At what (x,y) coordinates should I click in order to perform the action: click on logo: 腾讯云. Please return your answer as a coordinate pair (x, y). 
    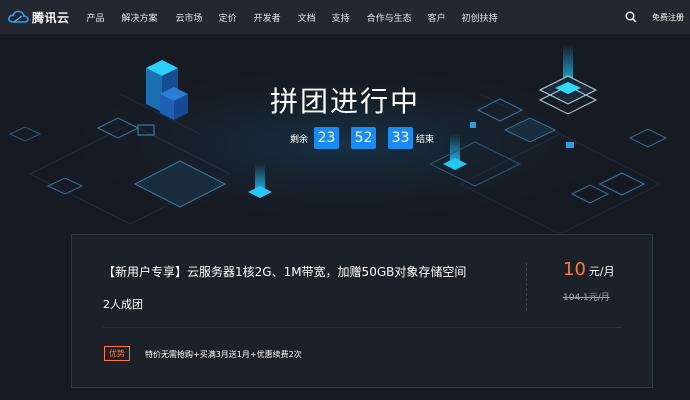
    Looking at the image, I should click on (38, 17).